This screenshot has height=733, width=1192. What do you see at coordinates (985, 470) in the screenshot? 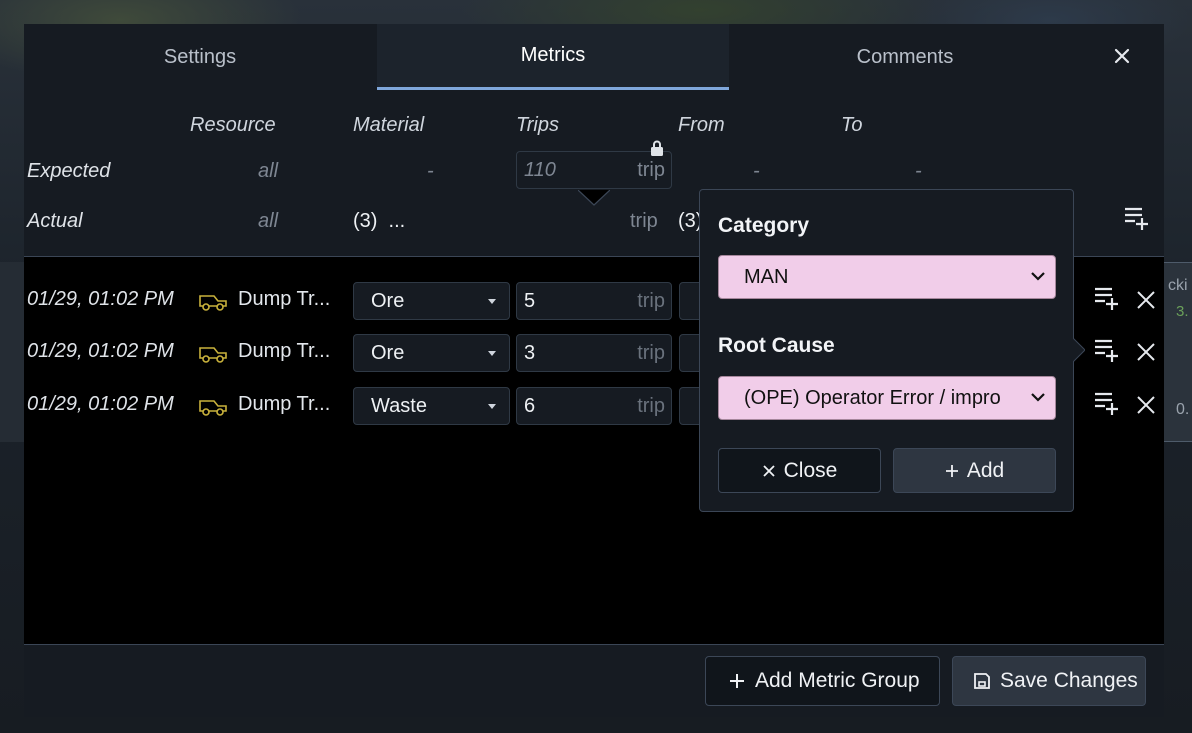
I see `popover-add-label: Add` at bounding box center [985, 470].